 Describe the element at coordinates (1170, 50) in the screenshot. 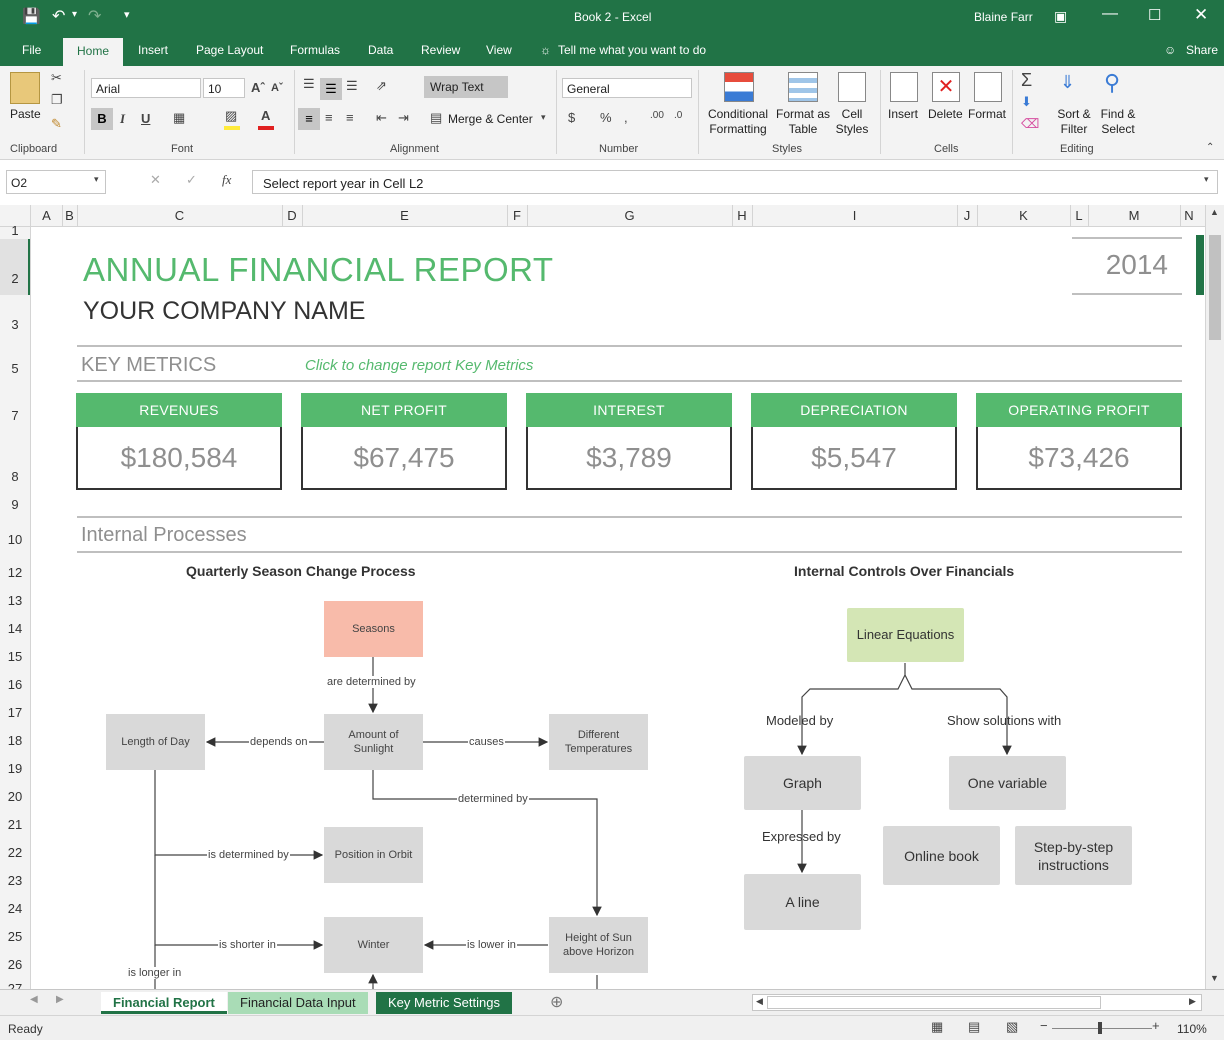

I see `share-icon: ☺` at that location.